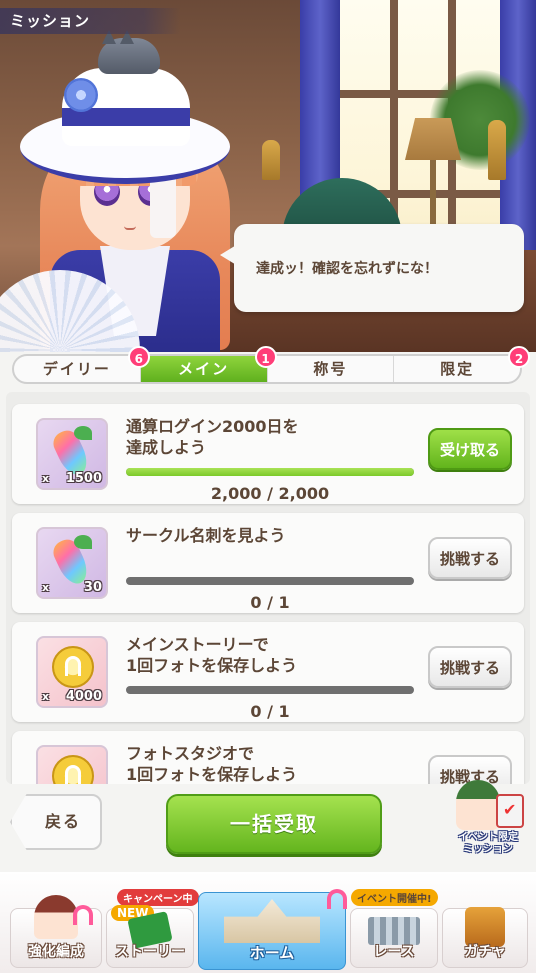 This screenshot has height=973, width=536. I want to click on tab-limited: 限定 2, so click(462, 364).